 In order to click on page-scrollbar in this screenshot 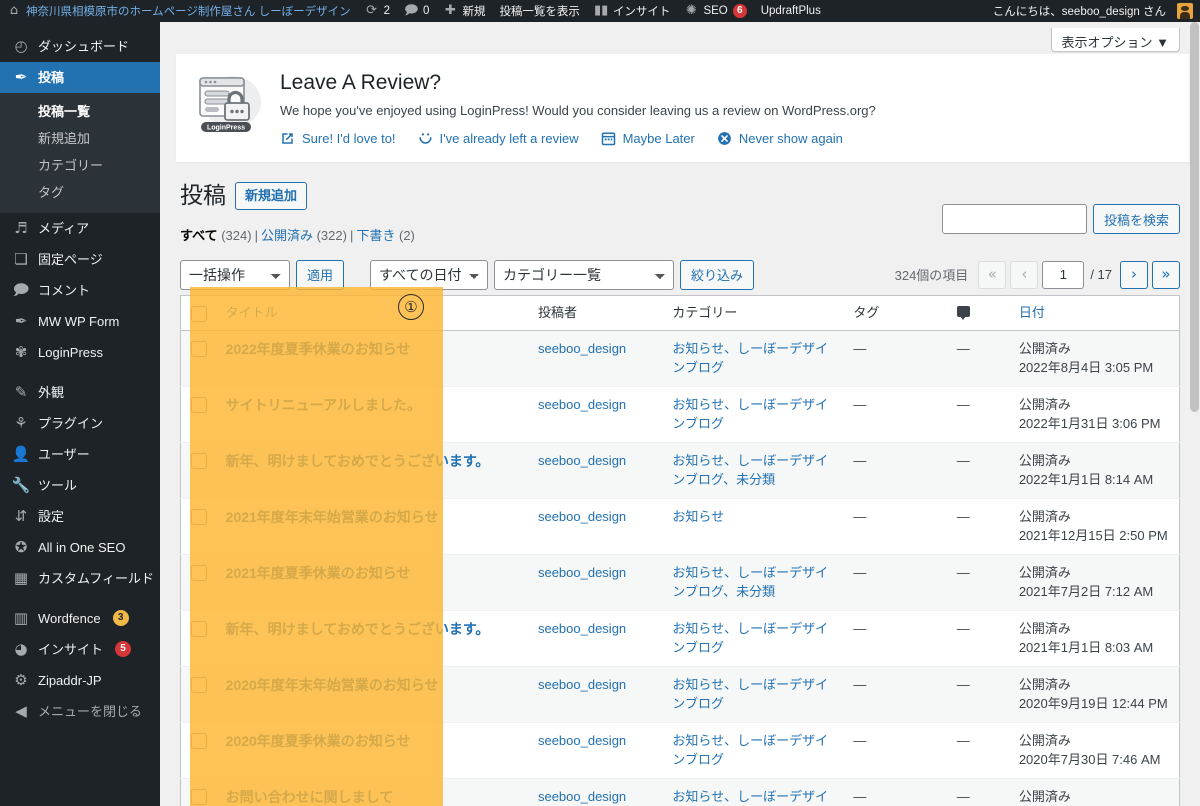, I will do `click(1194, 414)`.